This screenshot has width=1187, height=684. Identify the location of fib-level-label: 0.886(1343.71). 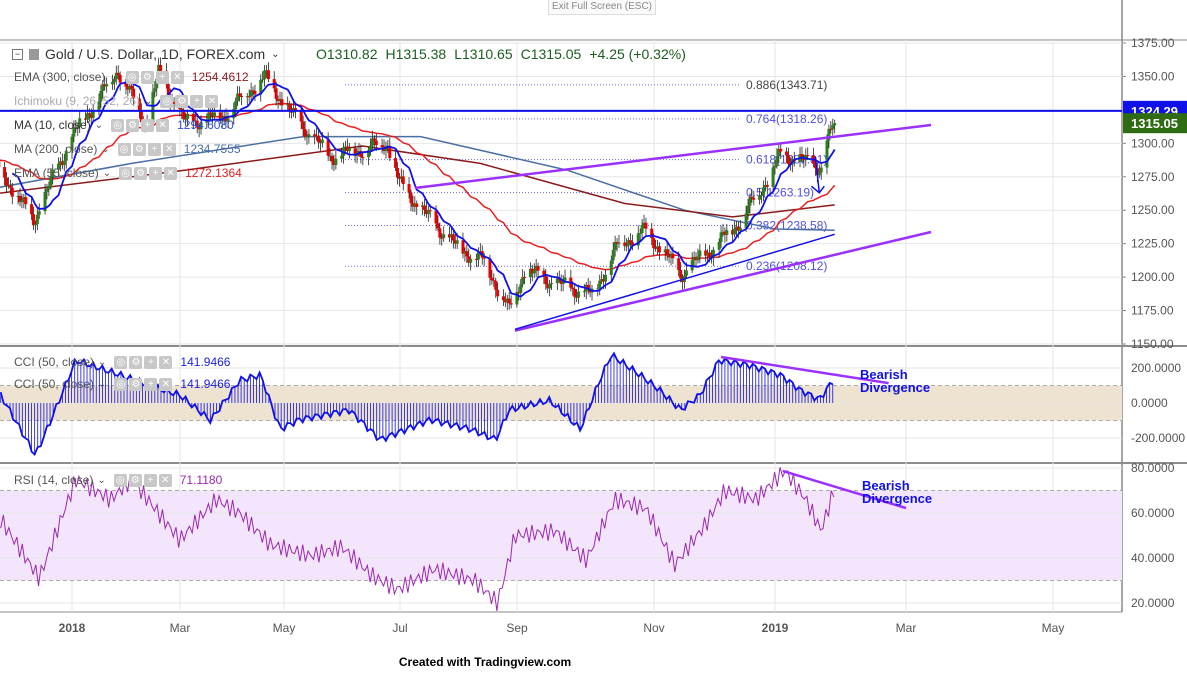
(786, 85).